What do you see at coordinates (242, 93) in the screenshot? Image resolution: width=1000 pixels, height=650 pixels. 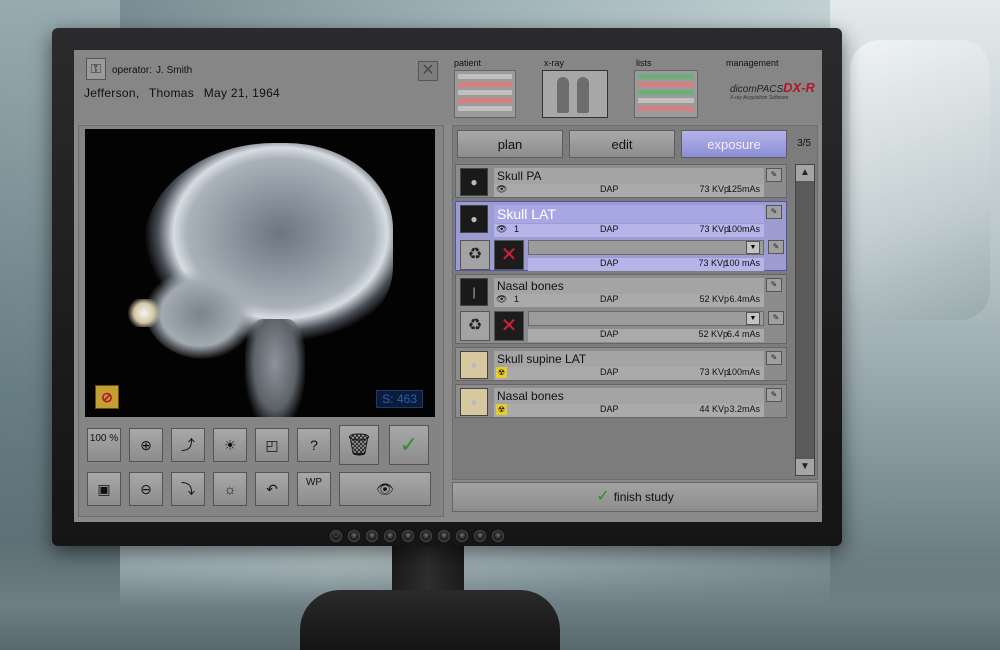 I see `patient-dob: May 21, 1964` at bounding box center [242, 93].